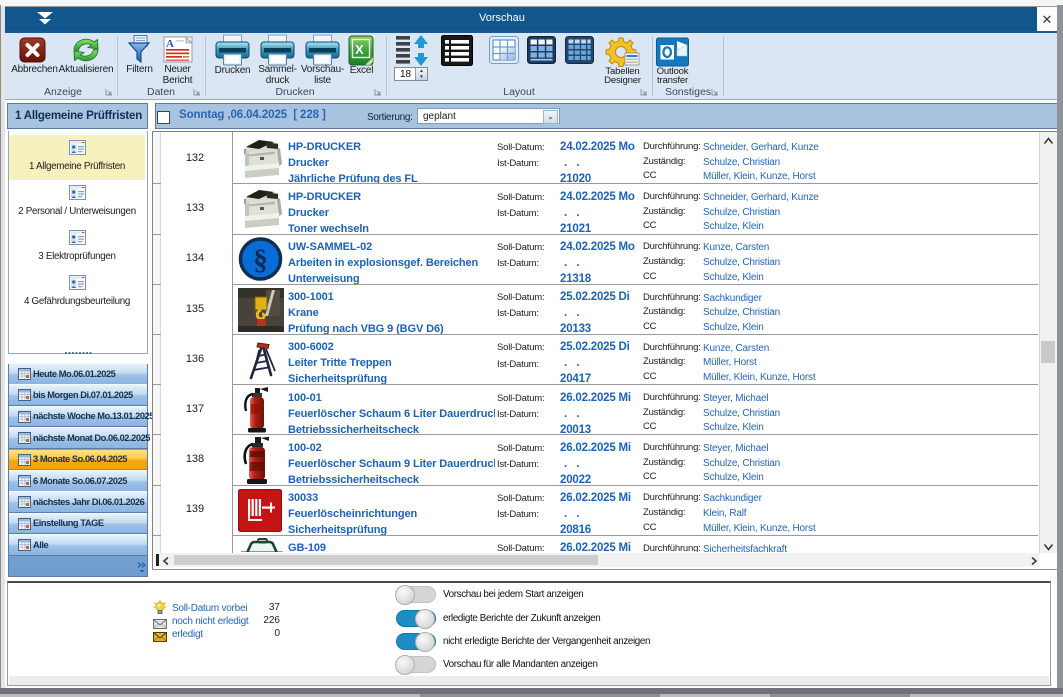  What do you see at coordinates (359, 49) in the screenshot?
I see `svg-text: X` at bounding box center [359, 49].